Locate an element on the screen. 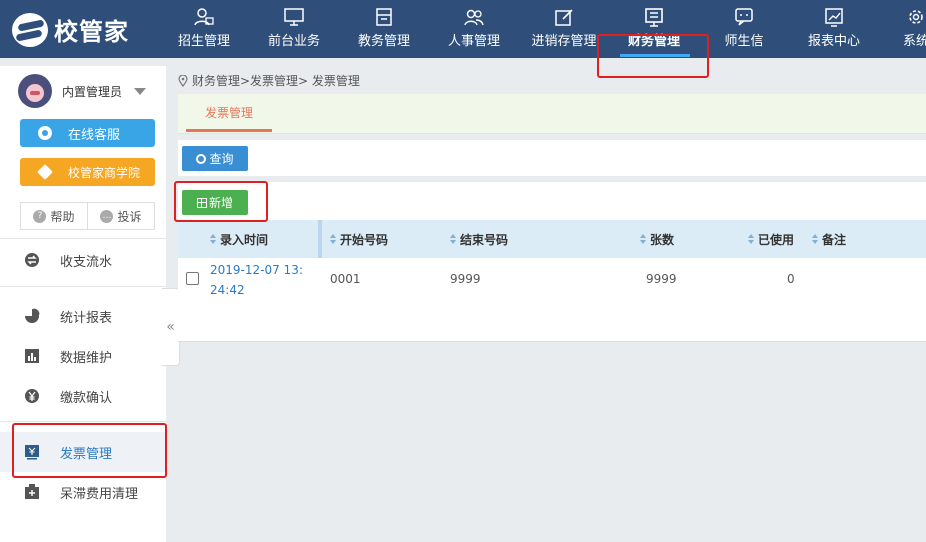  user-menu: 内置管理员 is located at coordinates (82, 91).